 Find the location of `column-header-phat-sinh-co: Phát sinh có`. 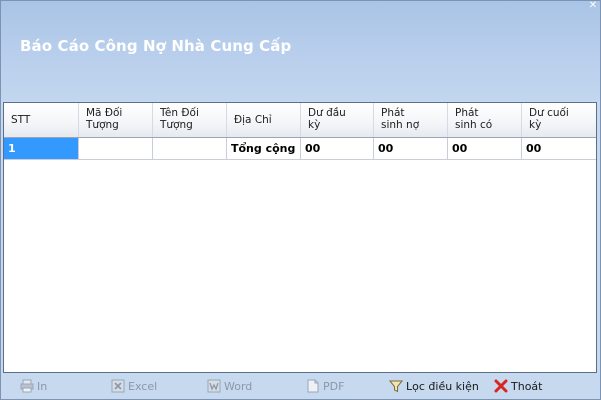

column-header-phat-sinh-co: Phát sinh có is located at coordinates (485, 120).